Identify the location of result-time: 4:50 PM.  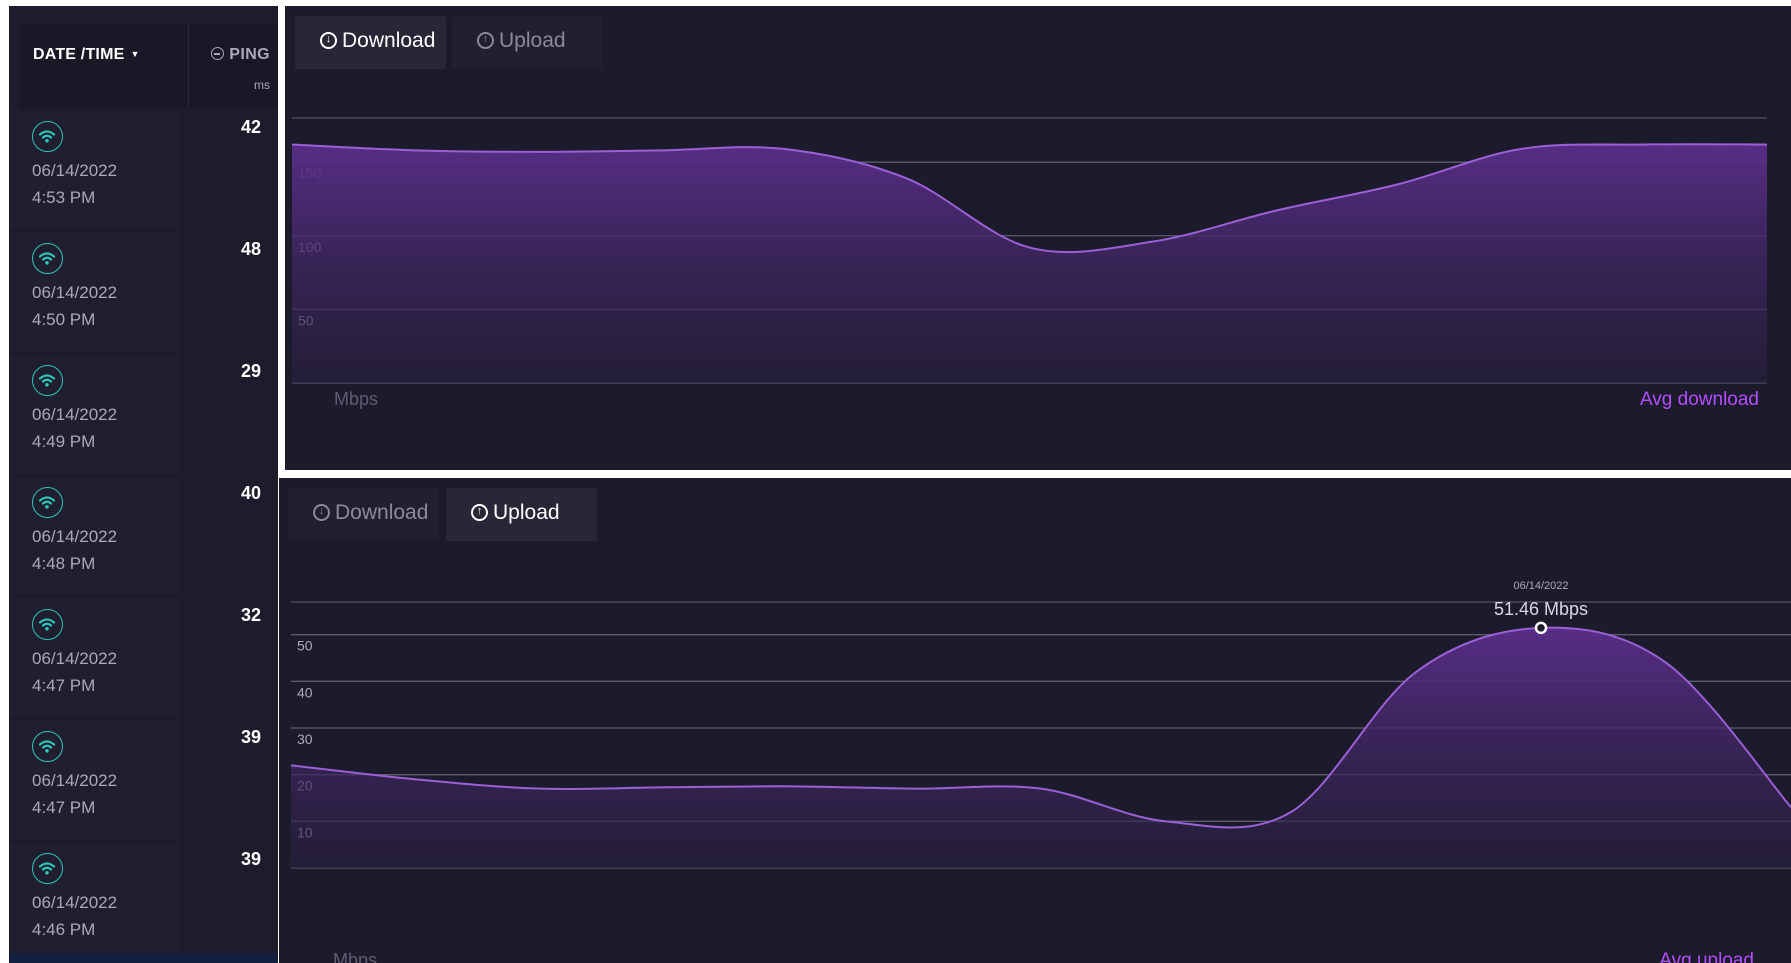
(64, 319).